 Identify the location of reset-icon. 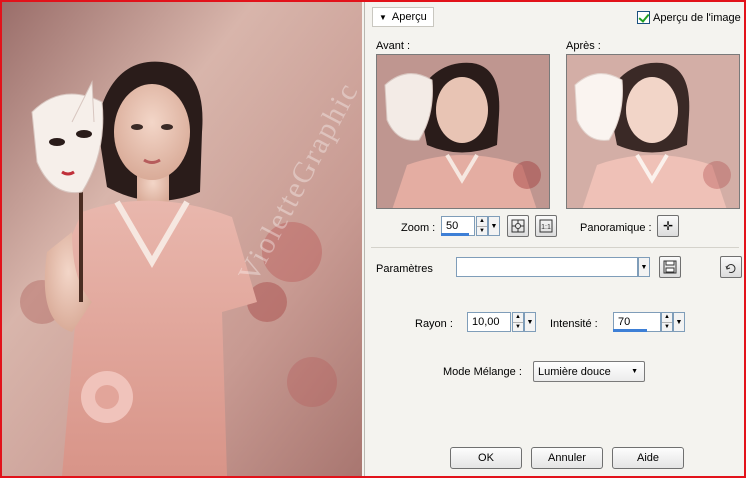
(730, 268).